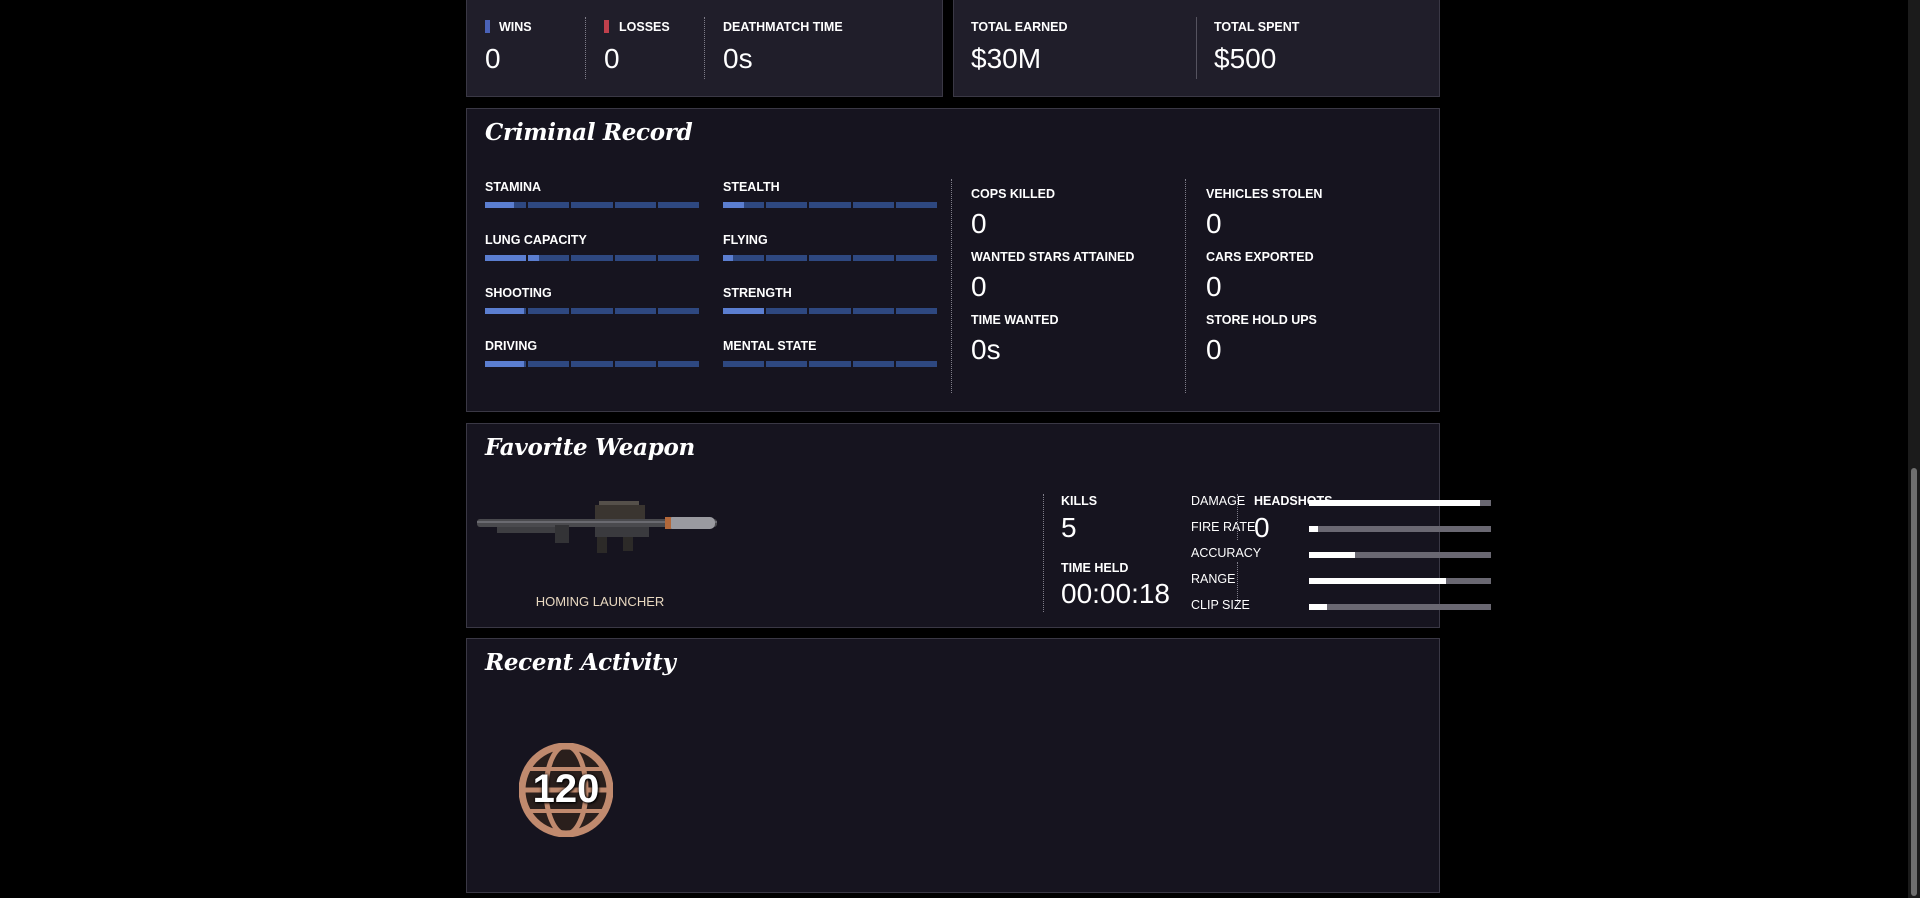  Describe the element at coordinates (1220, 605) in the screenshot. I see `weapon-stat-label: CLIP SIZE` at that location.